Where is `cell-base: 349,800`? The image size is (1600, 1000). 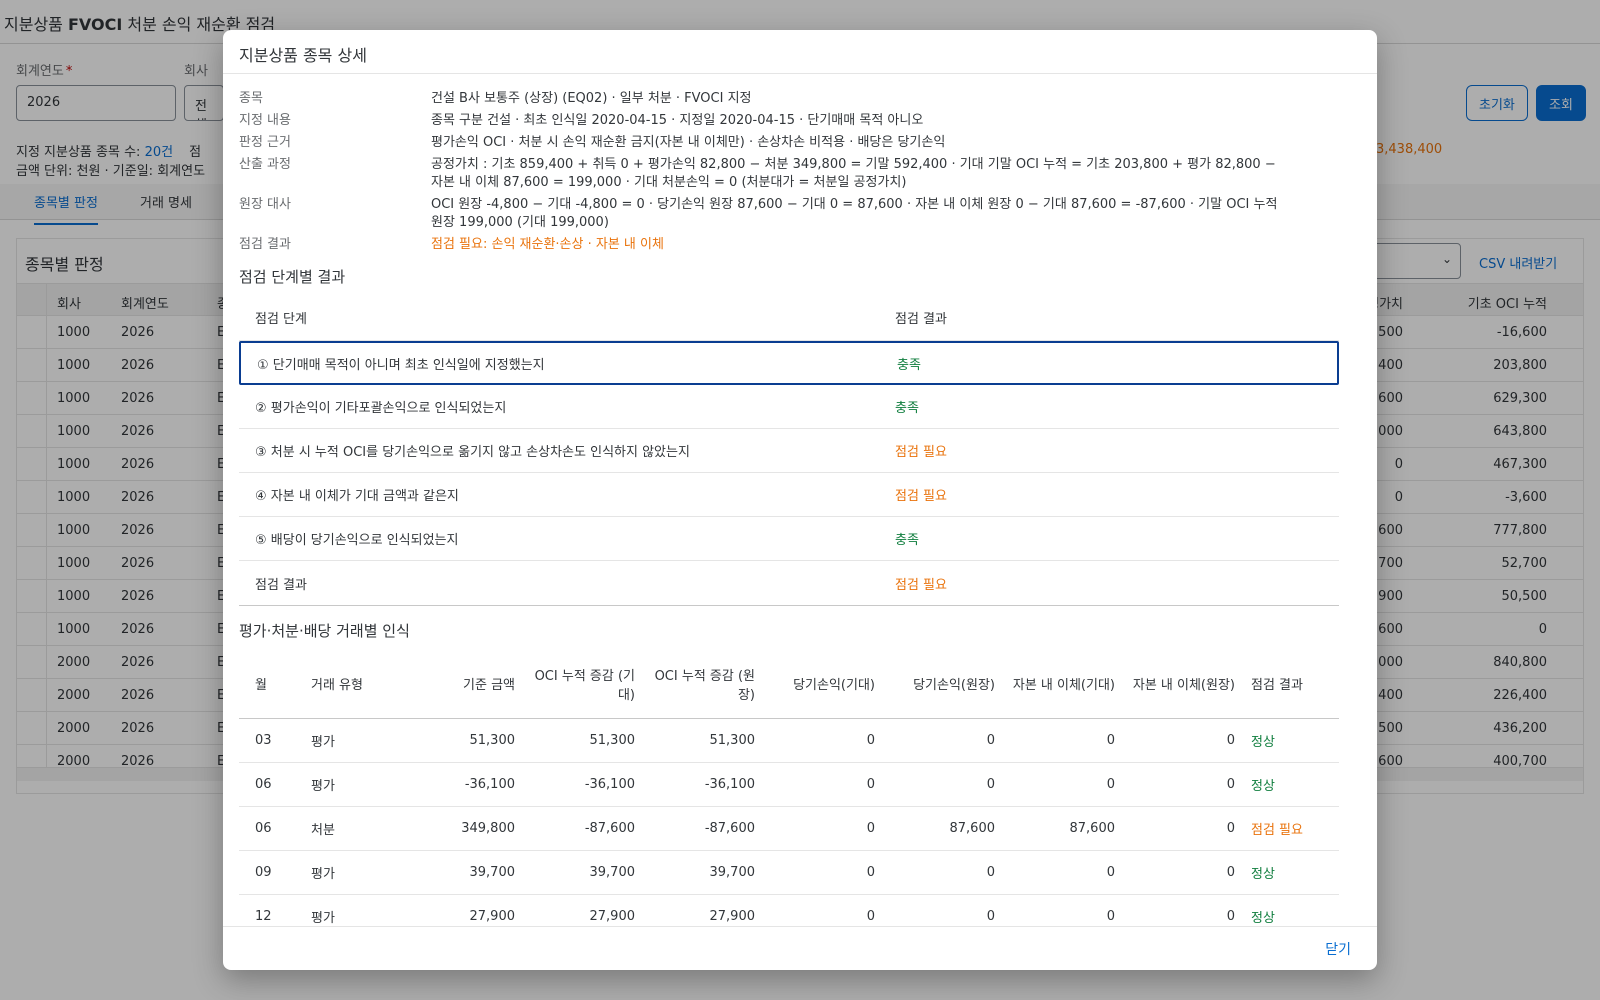
cell-base: 349,800 is located at coordinates (488, 828).